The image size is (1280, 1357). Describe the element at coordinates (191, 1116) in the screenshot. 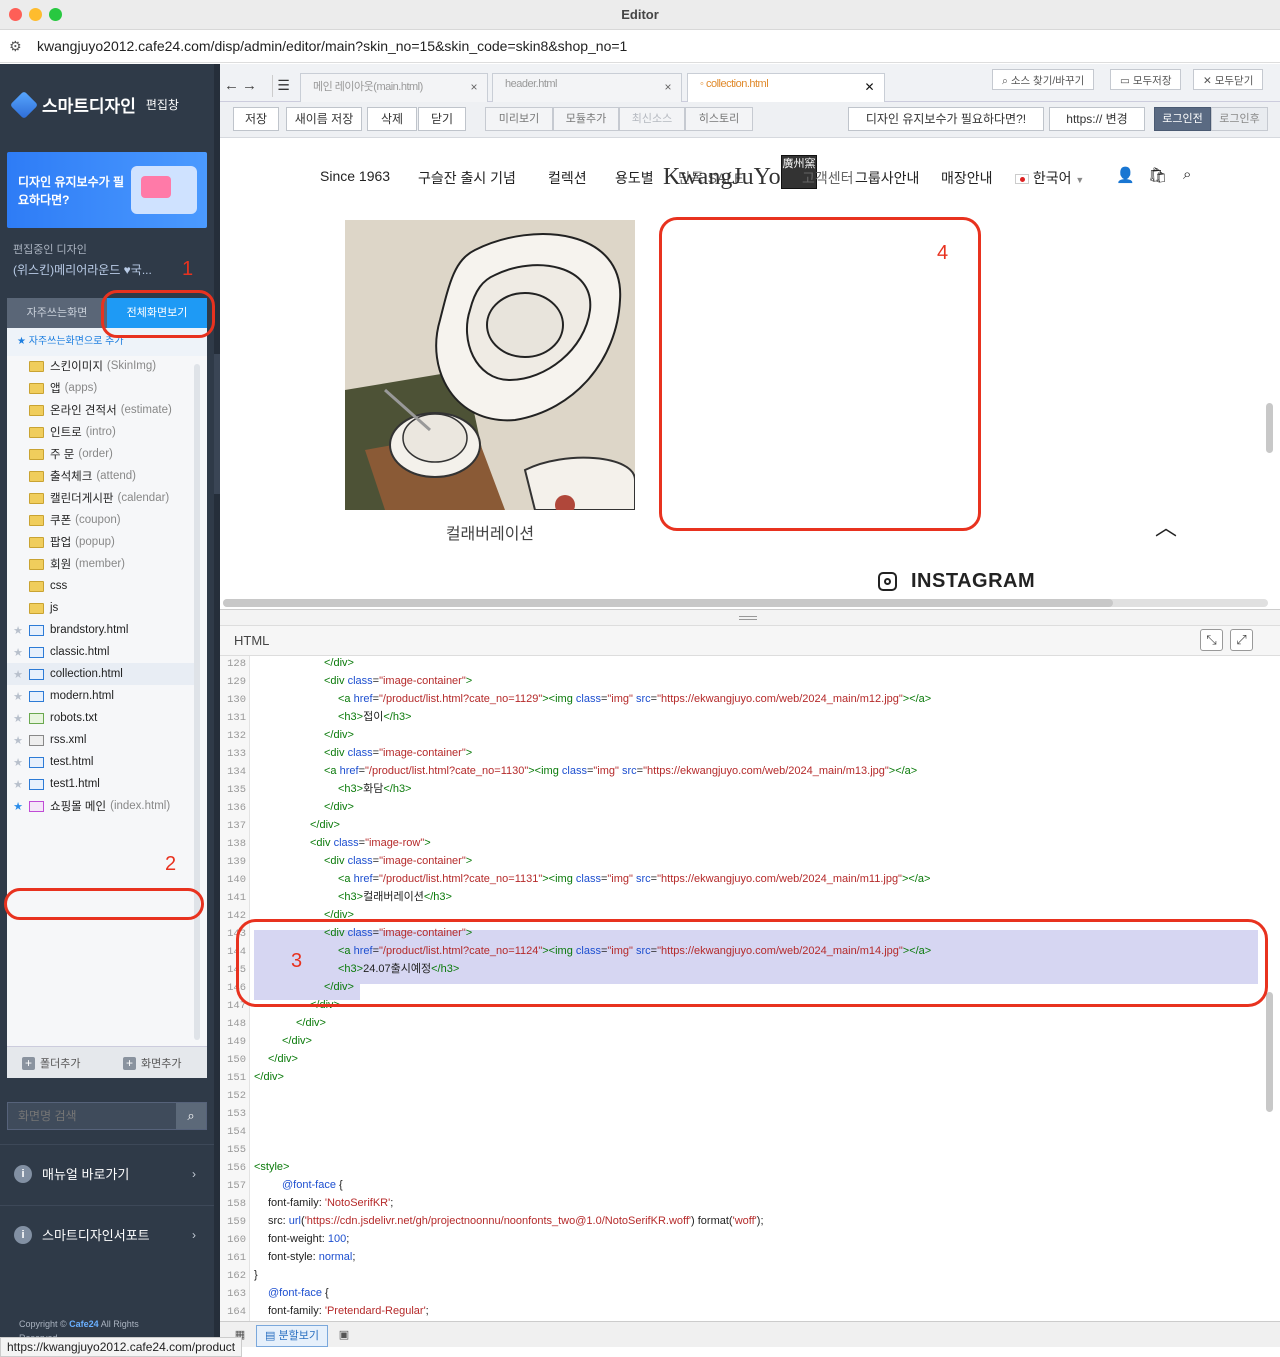

I see `search-button: ⌕` at that location.